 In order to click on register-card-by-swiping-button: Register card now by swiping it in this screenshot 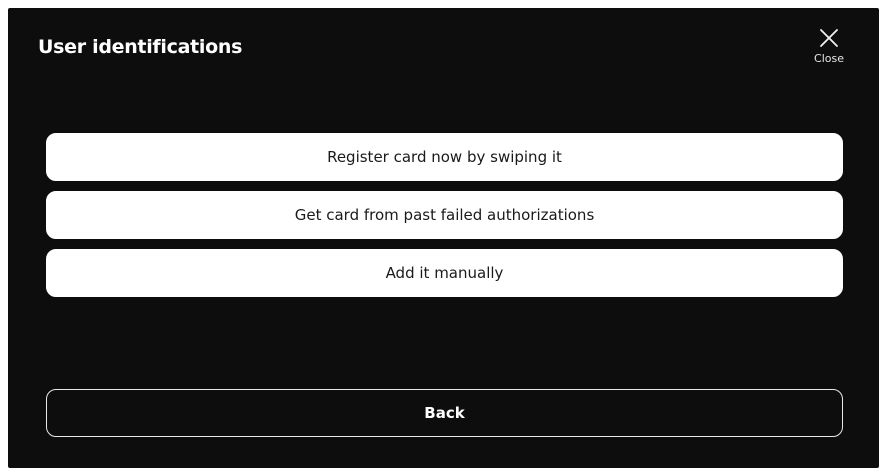, I will do `click(444, 157)`.